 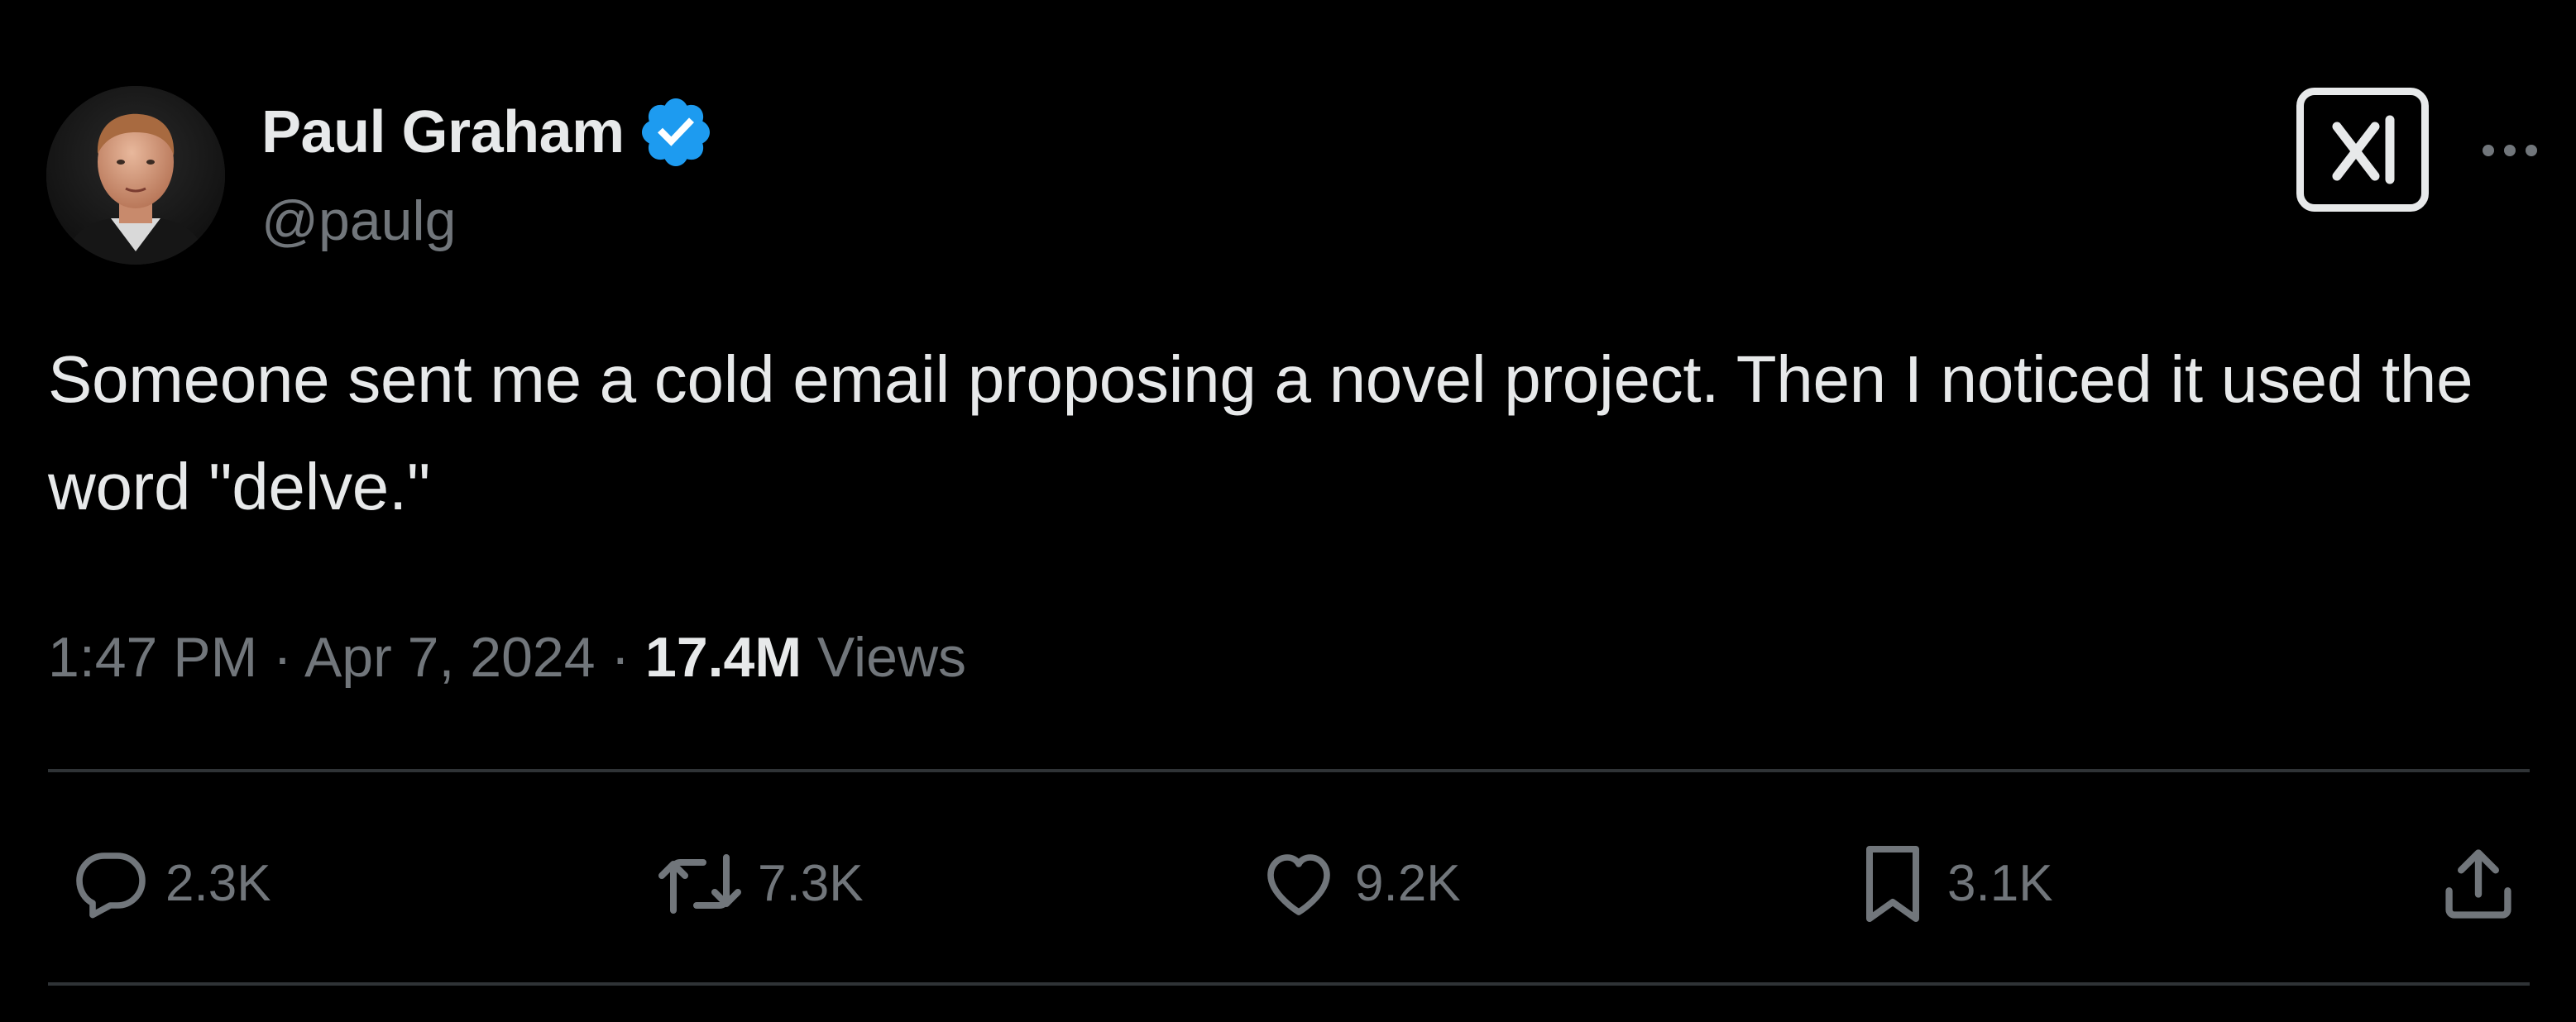 I want to click on reply-button: 2.3K, so click(x=171, y=883).